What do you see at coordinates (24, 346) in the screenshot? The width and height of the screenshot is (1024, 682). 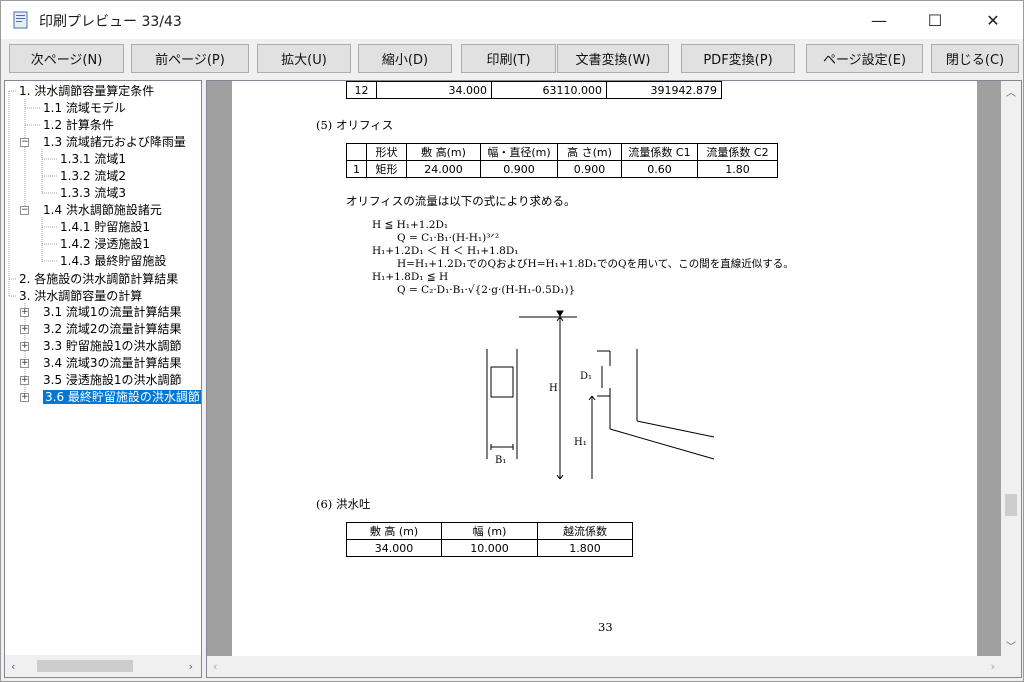 I see `tree-expander-expand-3-3: +` at bounding box center [24, 346].